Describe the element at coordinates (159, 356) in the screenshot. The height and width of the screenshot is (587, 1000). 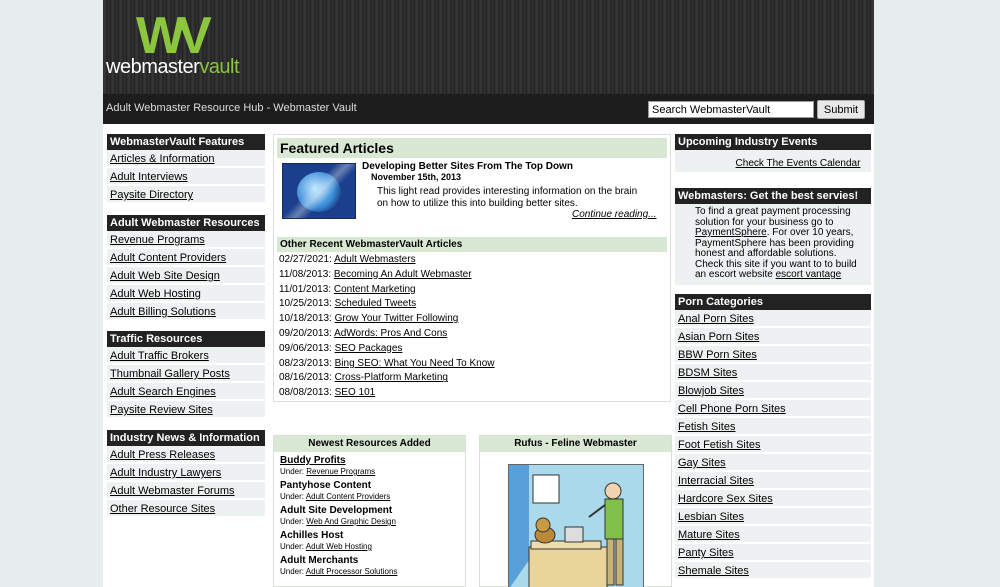
I see `sidebox-link: Adult Traffic Brokers` at that location.